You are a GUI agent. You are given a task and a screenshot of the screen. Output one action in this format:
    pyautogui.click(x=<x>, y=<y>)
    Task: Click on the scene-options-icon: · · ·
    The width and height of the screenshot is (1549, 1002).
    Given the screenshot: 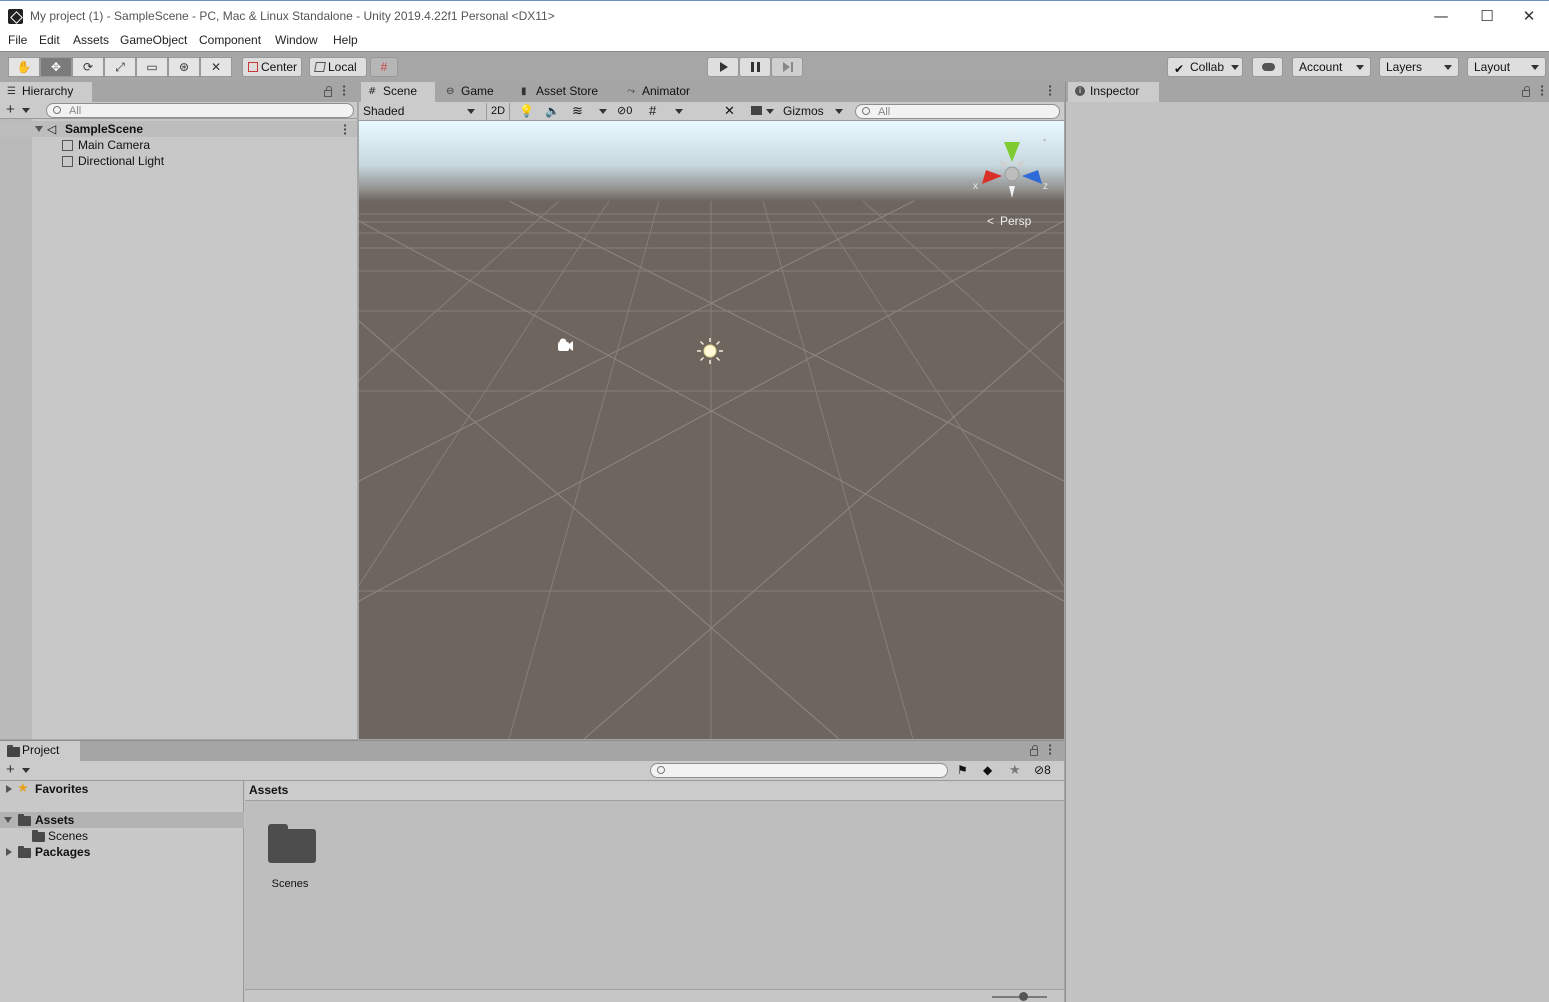 What is the action you would take?
    pyautogui.click(x=345, y=129)
    